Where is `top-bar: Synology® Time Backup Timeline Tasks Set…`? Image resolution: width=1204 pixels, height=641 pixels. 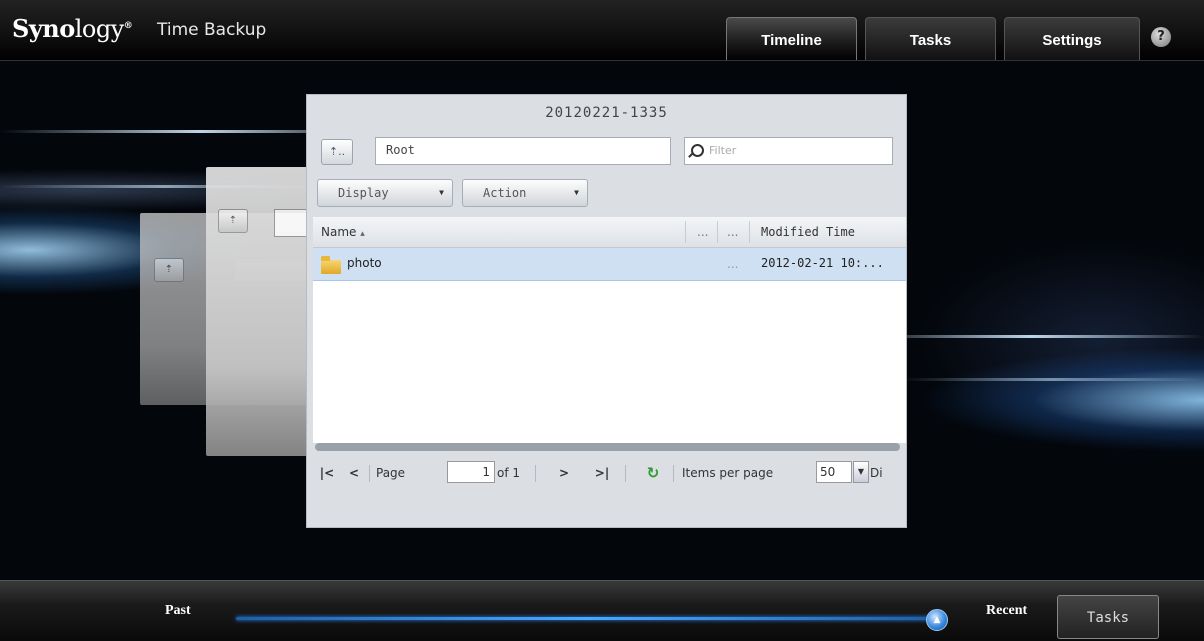
top-bar: Synology® Time Backup Timeline Tasks Set… is located at coordinates (602, 30).